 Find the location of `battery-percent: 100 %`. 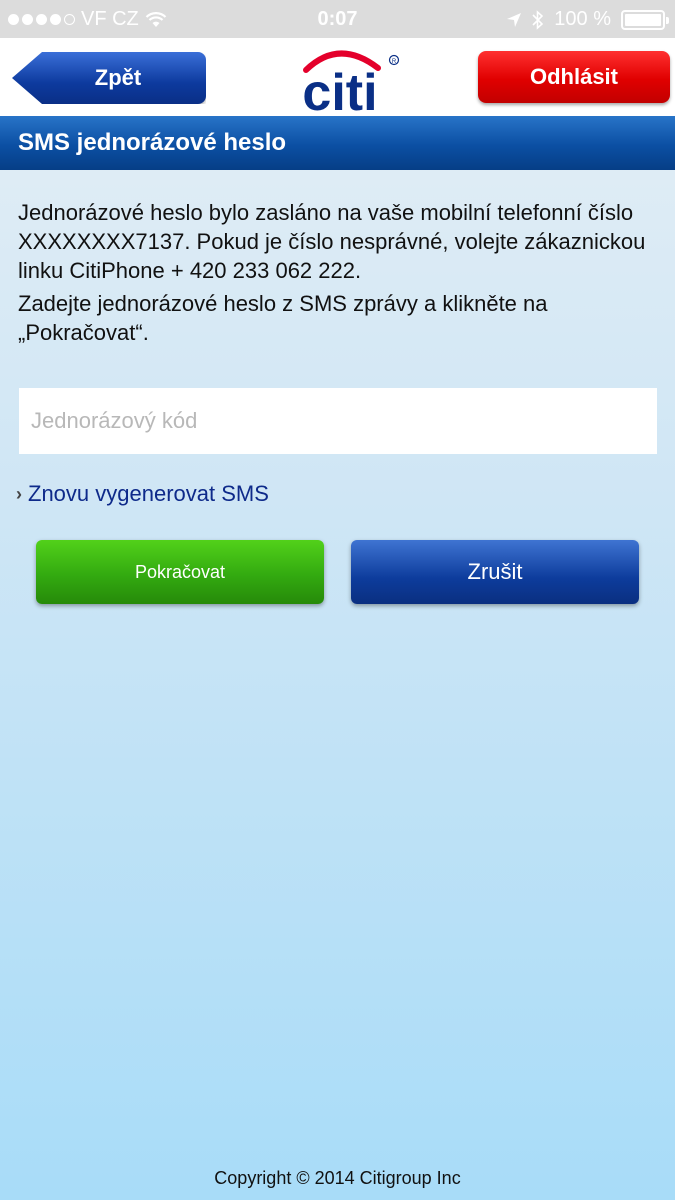

battery-percent: 100 % is located at coordinates (582, 19).